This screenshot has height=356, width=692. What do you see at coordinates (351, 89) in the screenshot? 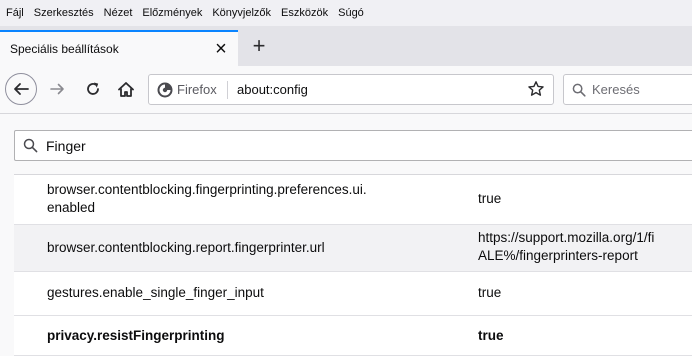
I see `url-bar: Firefox about:config` at bounding box center [351, 89].